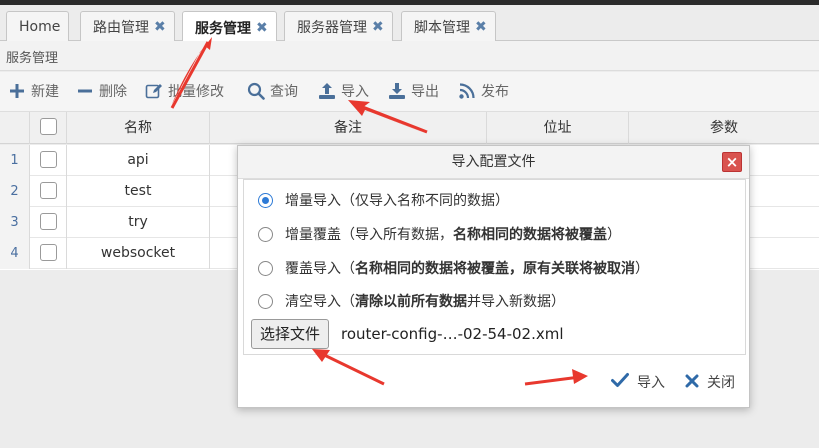 The image size is (819, 448). I want to click on tab-script-management: 脚本管理 ✖, so click(448, 26).